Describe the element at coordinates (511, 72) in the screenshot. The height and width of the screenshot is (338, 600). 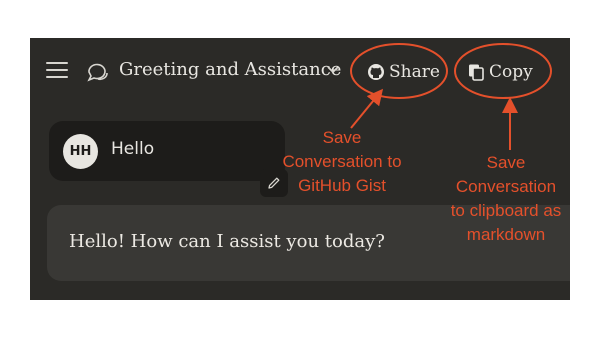
I see `copy-label: Copy` at that location.